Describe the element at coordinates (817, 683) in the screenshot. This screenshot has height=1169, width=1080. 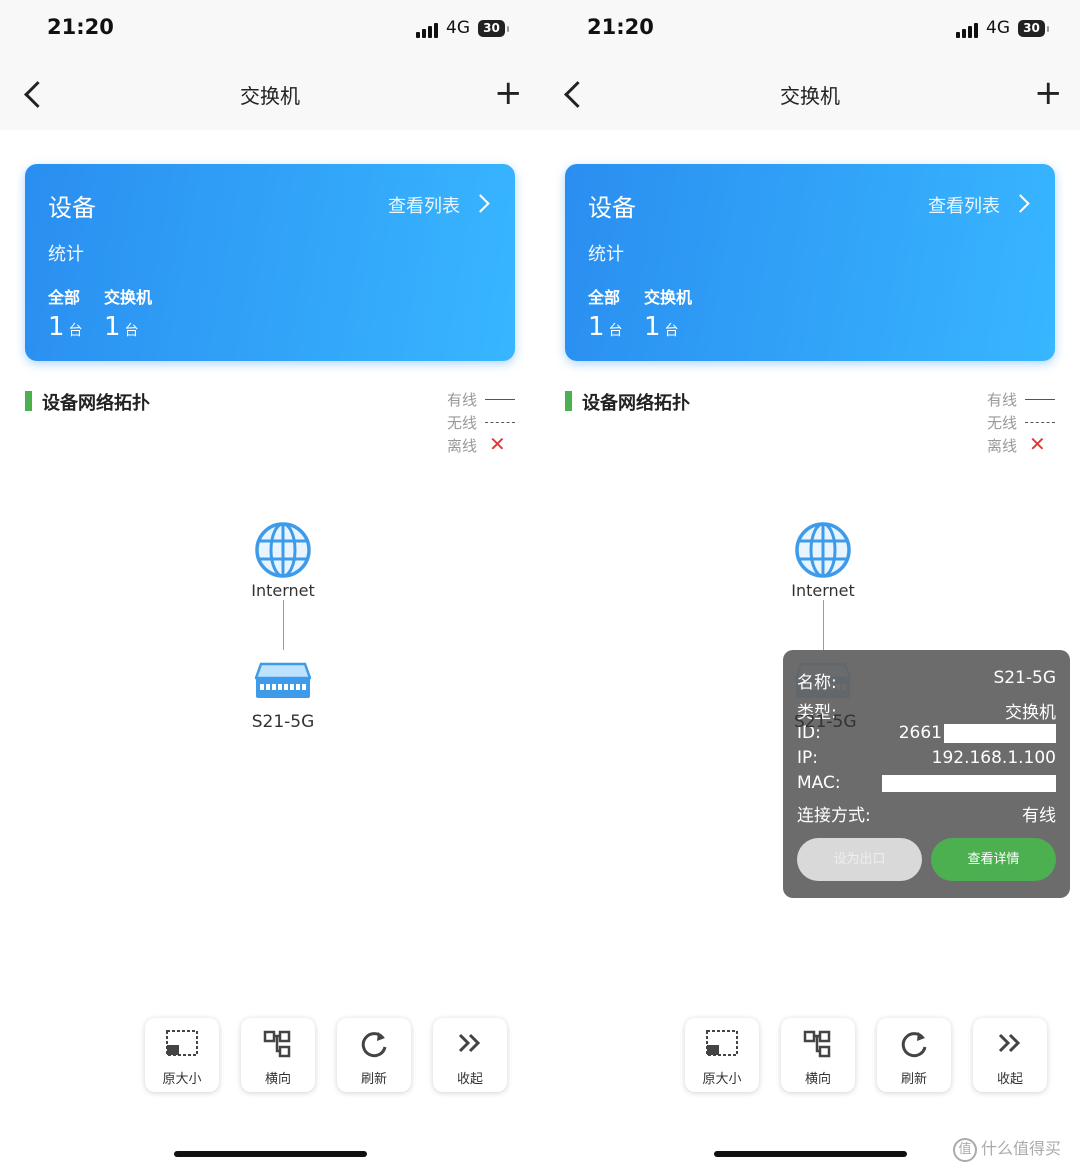
I see `popup-key: 名称:` at that location.